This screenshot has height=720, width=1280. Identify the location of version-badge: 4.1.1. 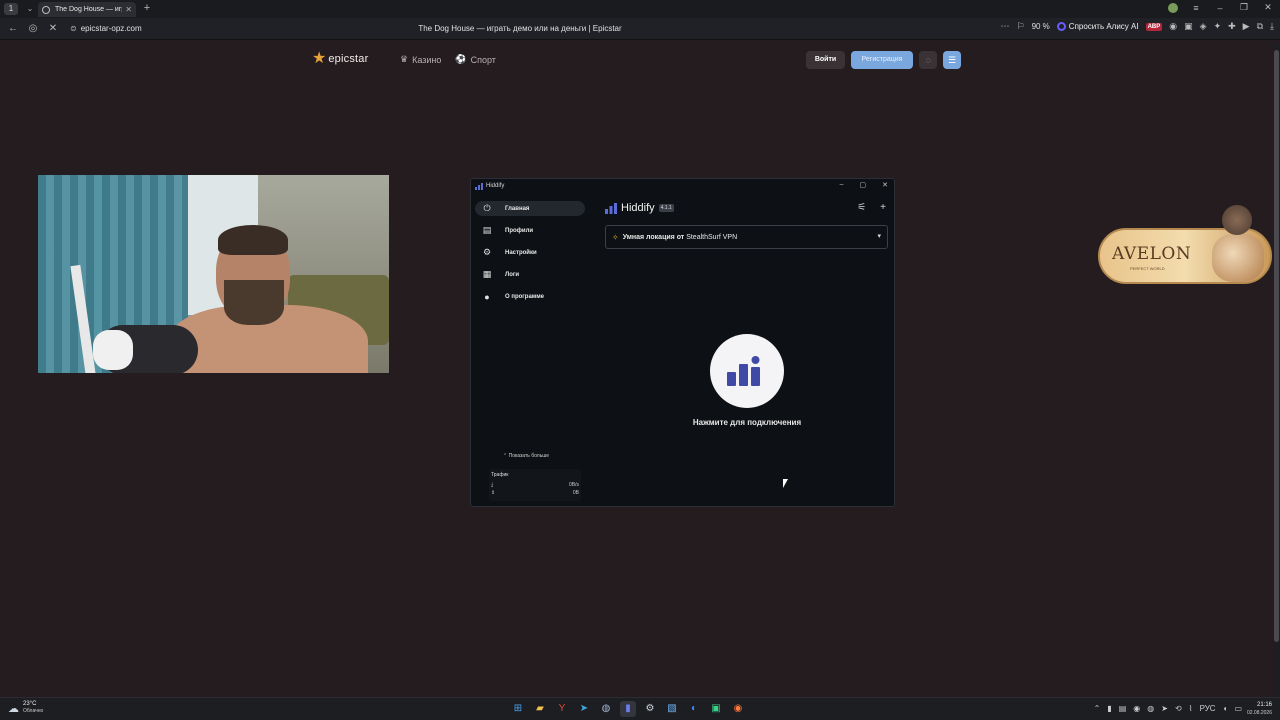
(666, 208).